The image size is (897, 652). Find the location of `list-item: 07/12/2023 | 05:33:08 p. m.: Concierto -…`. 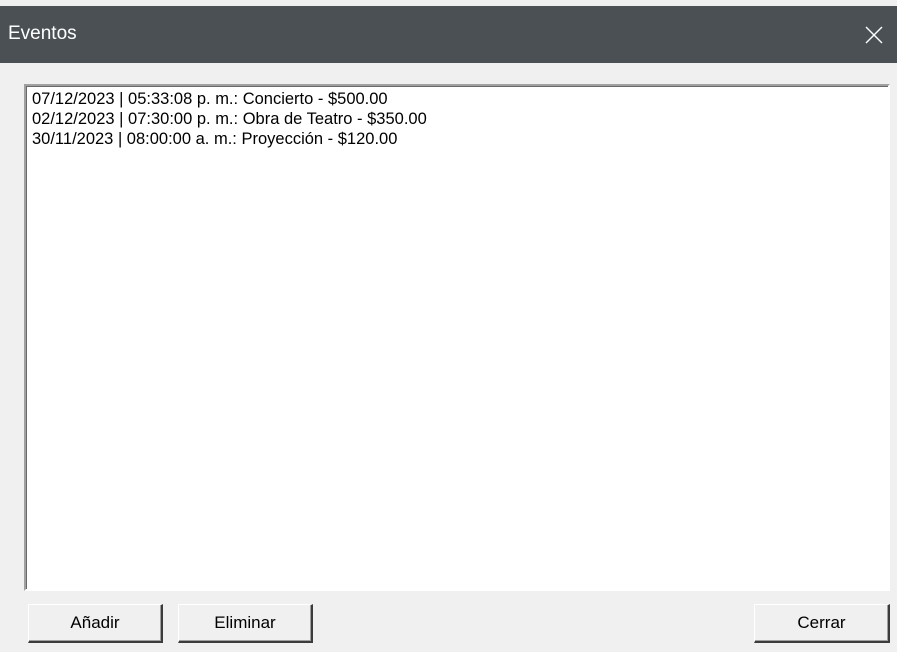

list-item: 07/12/2023 | 05:33:08 p. m.: Concierto -… is located at coordinates (460, 99).